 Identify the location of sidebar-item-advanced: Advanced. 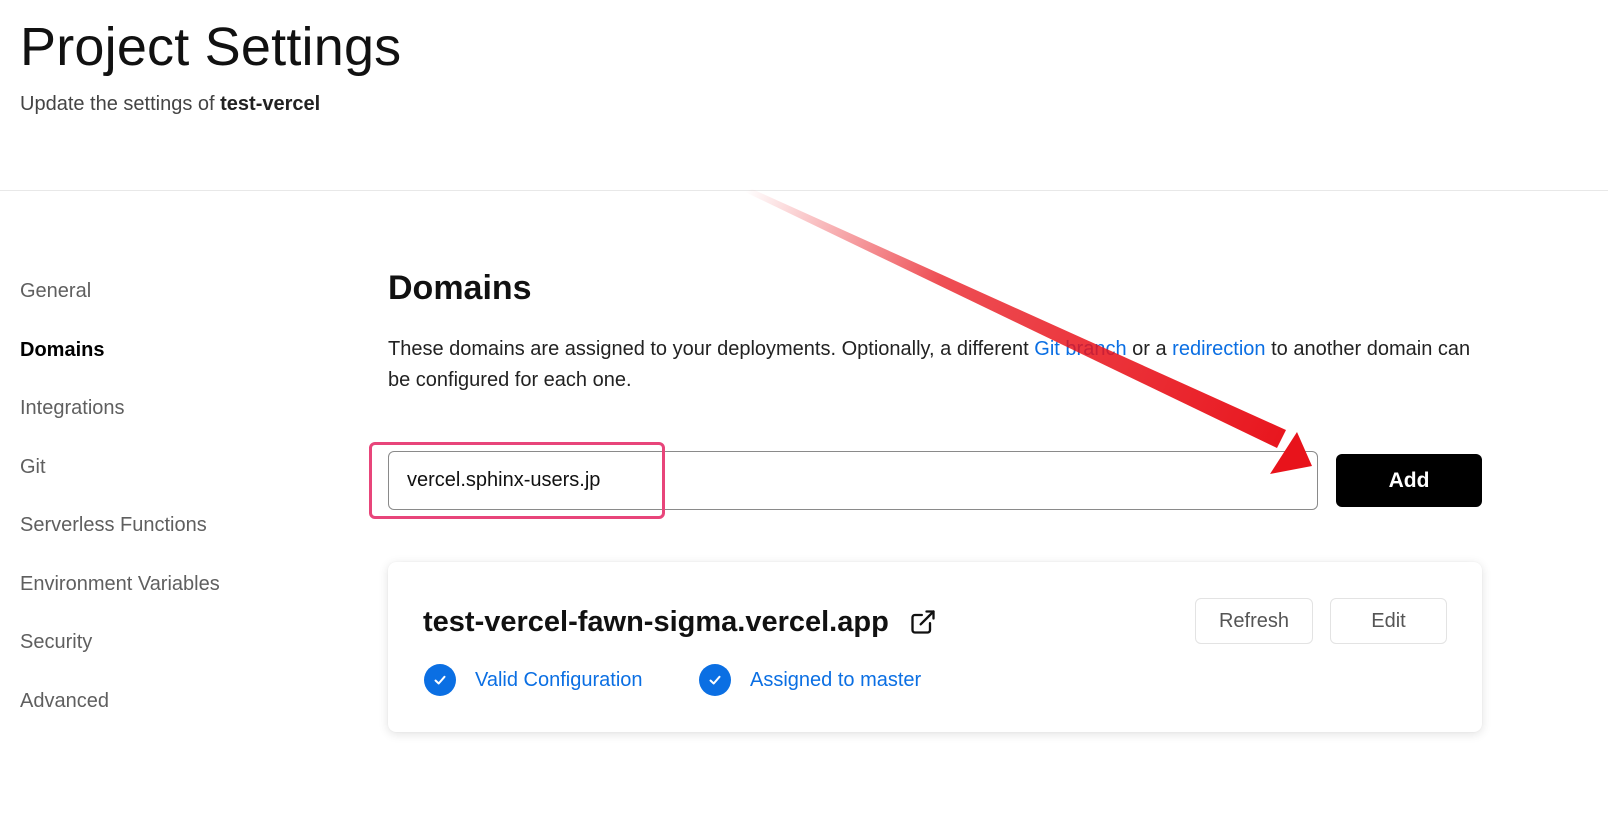
(170, 709).